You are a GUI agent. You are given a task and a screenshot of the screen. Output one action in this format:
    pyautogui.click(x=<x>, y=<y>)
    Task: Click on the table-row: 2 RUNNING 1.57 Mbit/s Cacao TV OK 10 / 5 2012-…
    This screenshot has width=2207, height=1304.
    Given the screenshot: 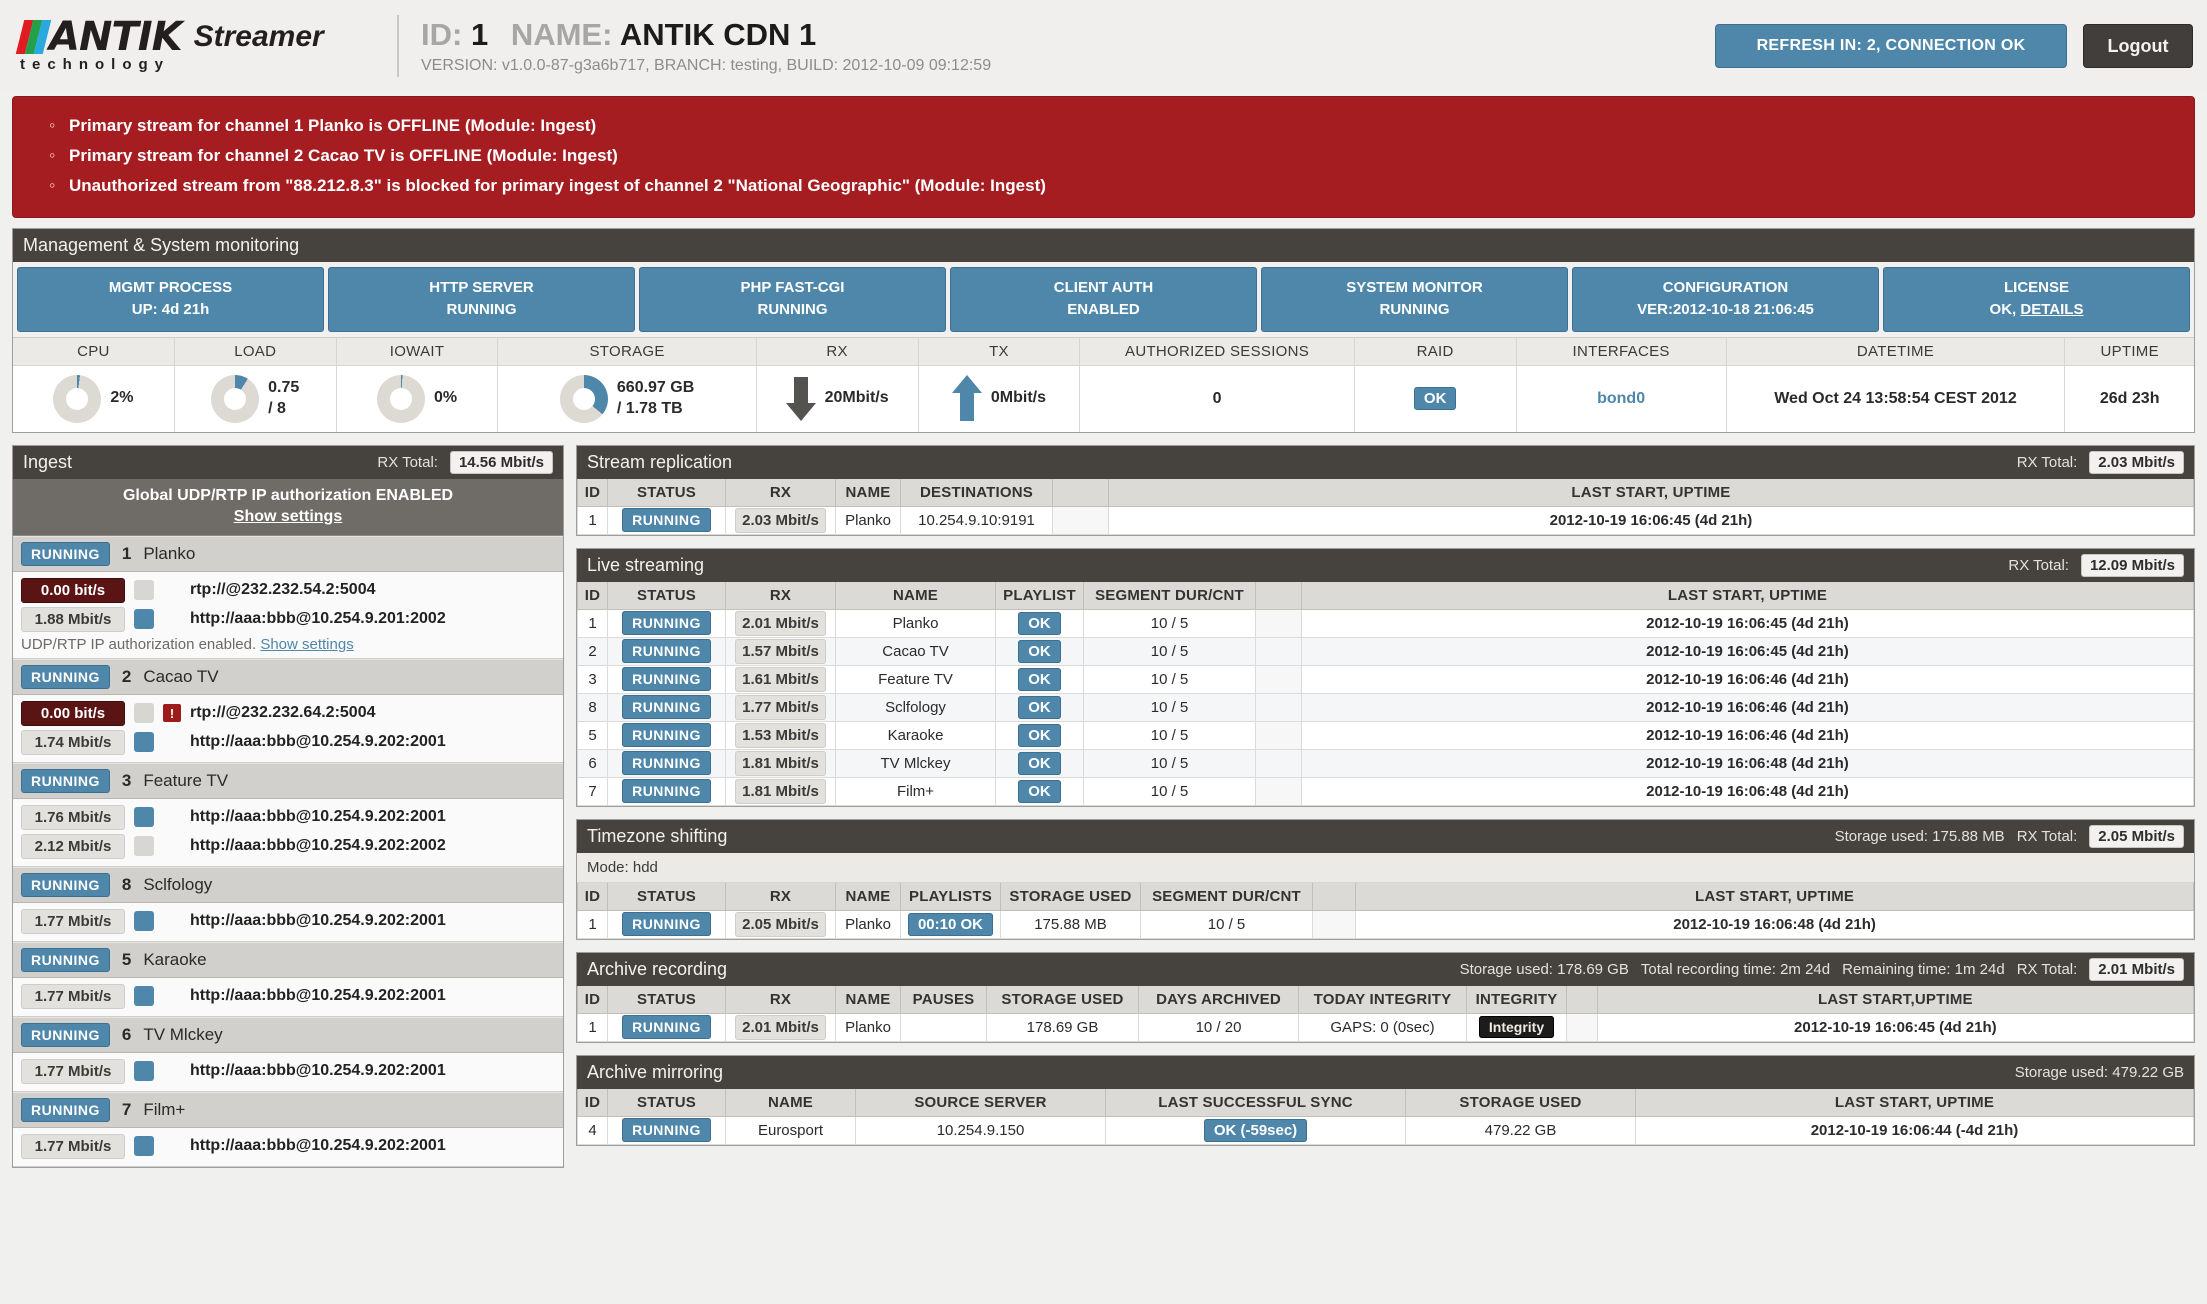 What is the action you would take?
    pyautogui.click(x=1386, y=651)
    